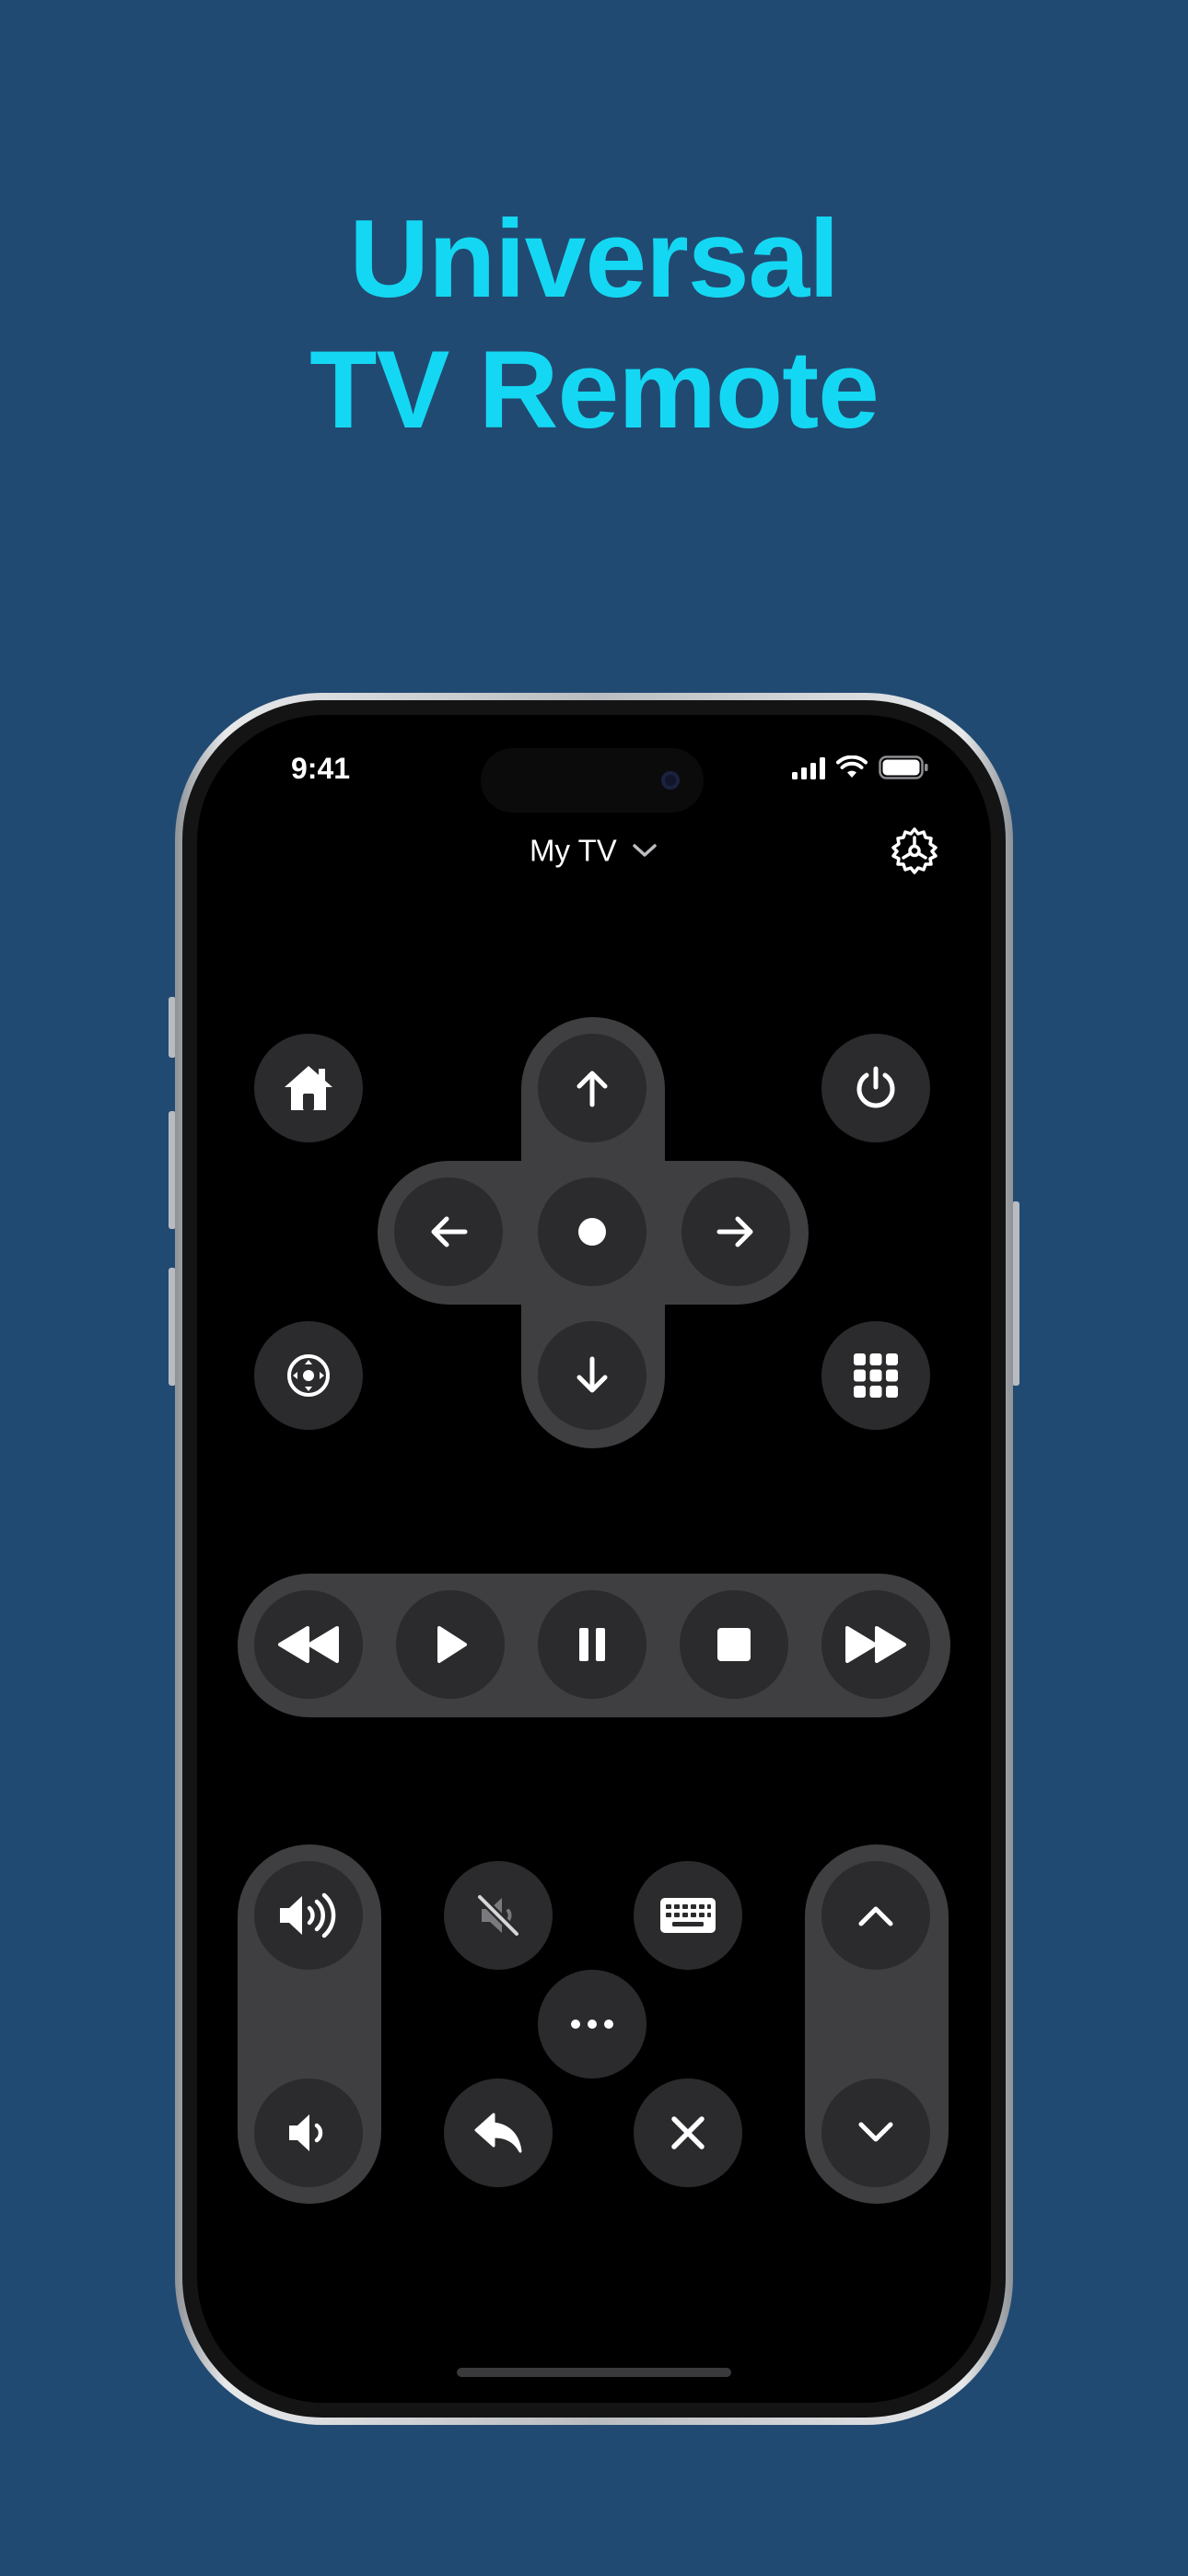 The image size is (1188, 2576). I want to click on fast-forward-icon, so click(875, 1644).